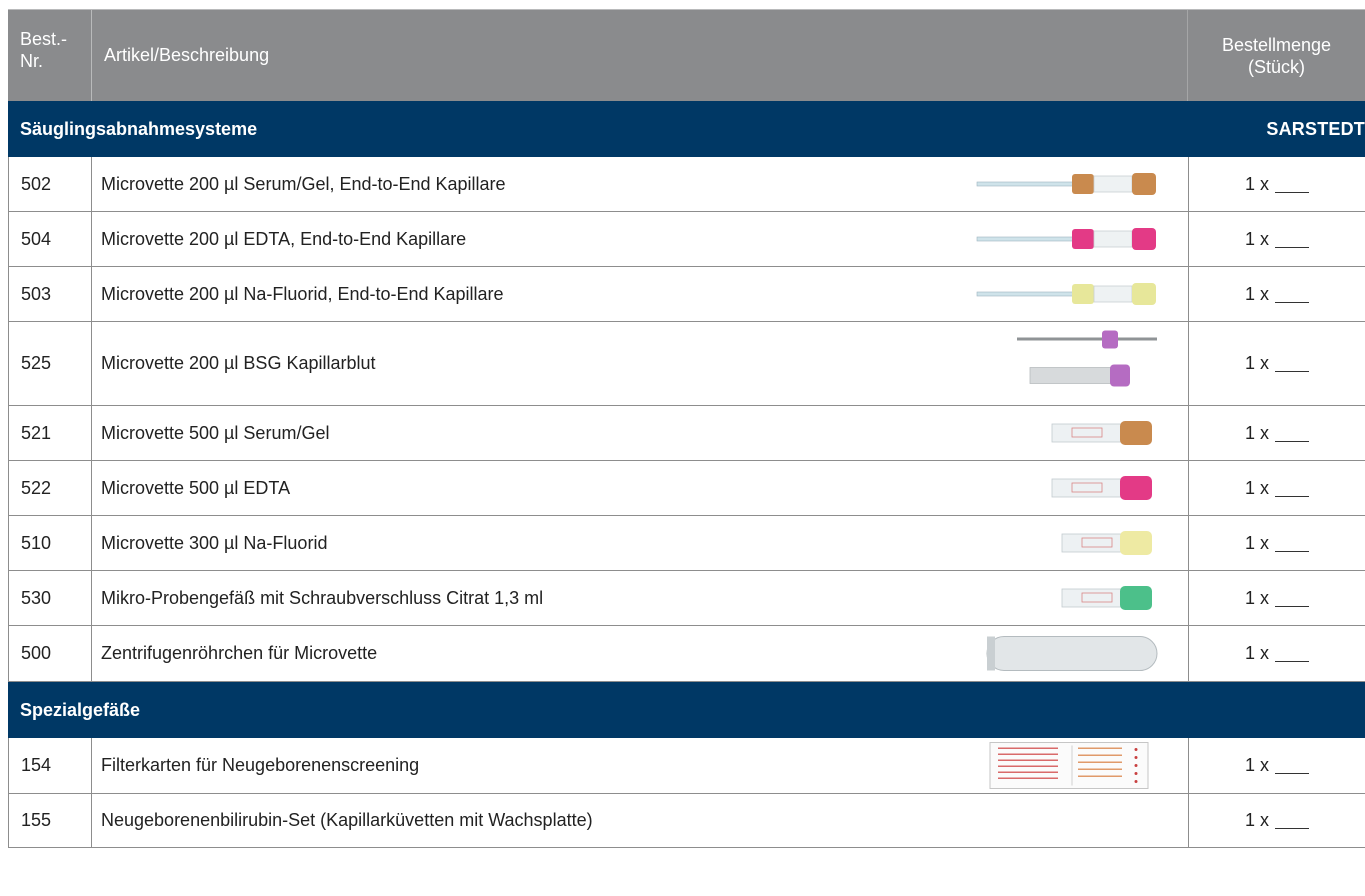 This screenshot has width=1365, height=896. I want to click on article-description-cell: Microvette 200 µl BSG Kapillarblut, so click(640, 363).